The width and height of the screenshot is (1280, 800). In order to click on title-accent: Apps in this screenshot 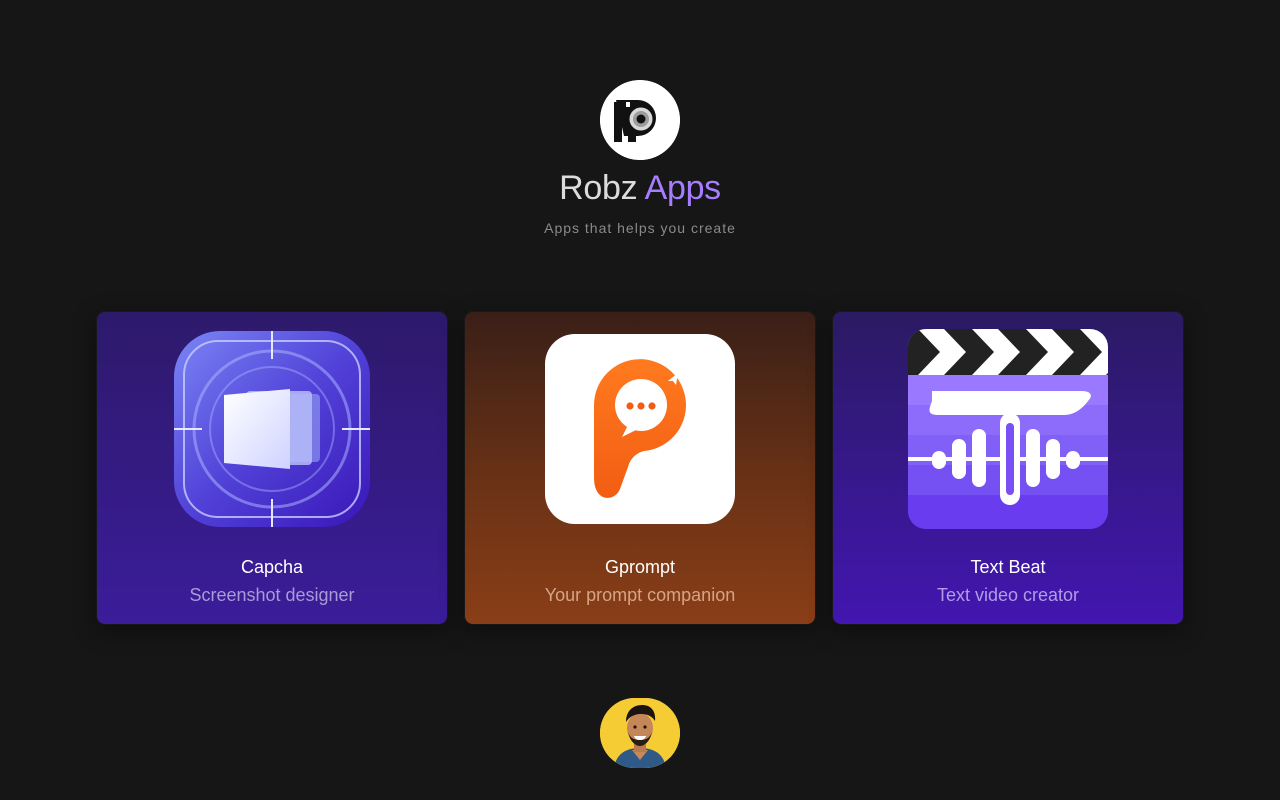, I will do `click(683, 188)`.